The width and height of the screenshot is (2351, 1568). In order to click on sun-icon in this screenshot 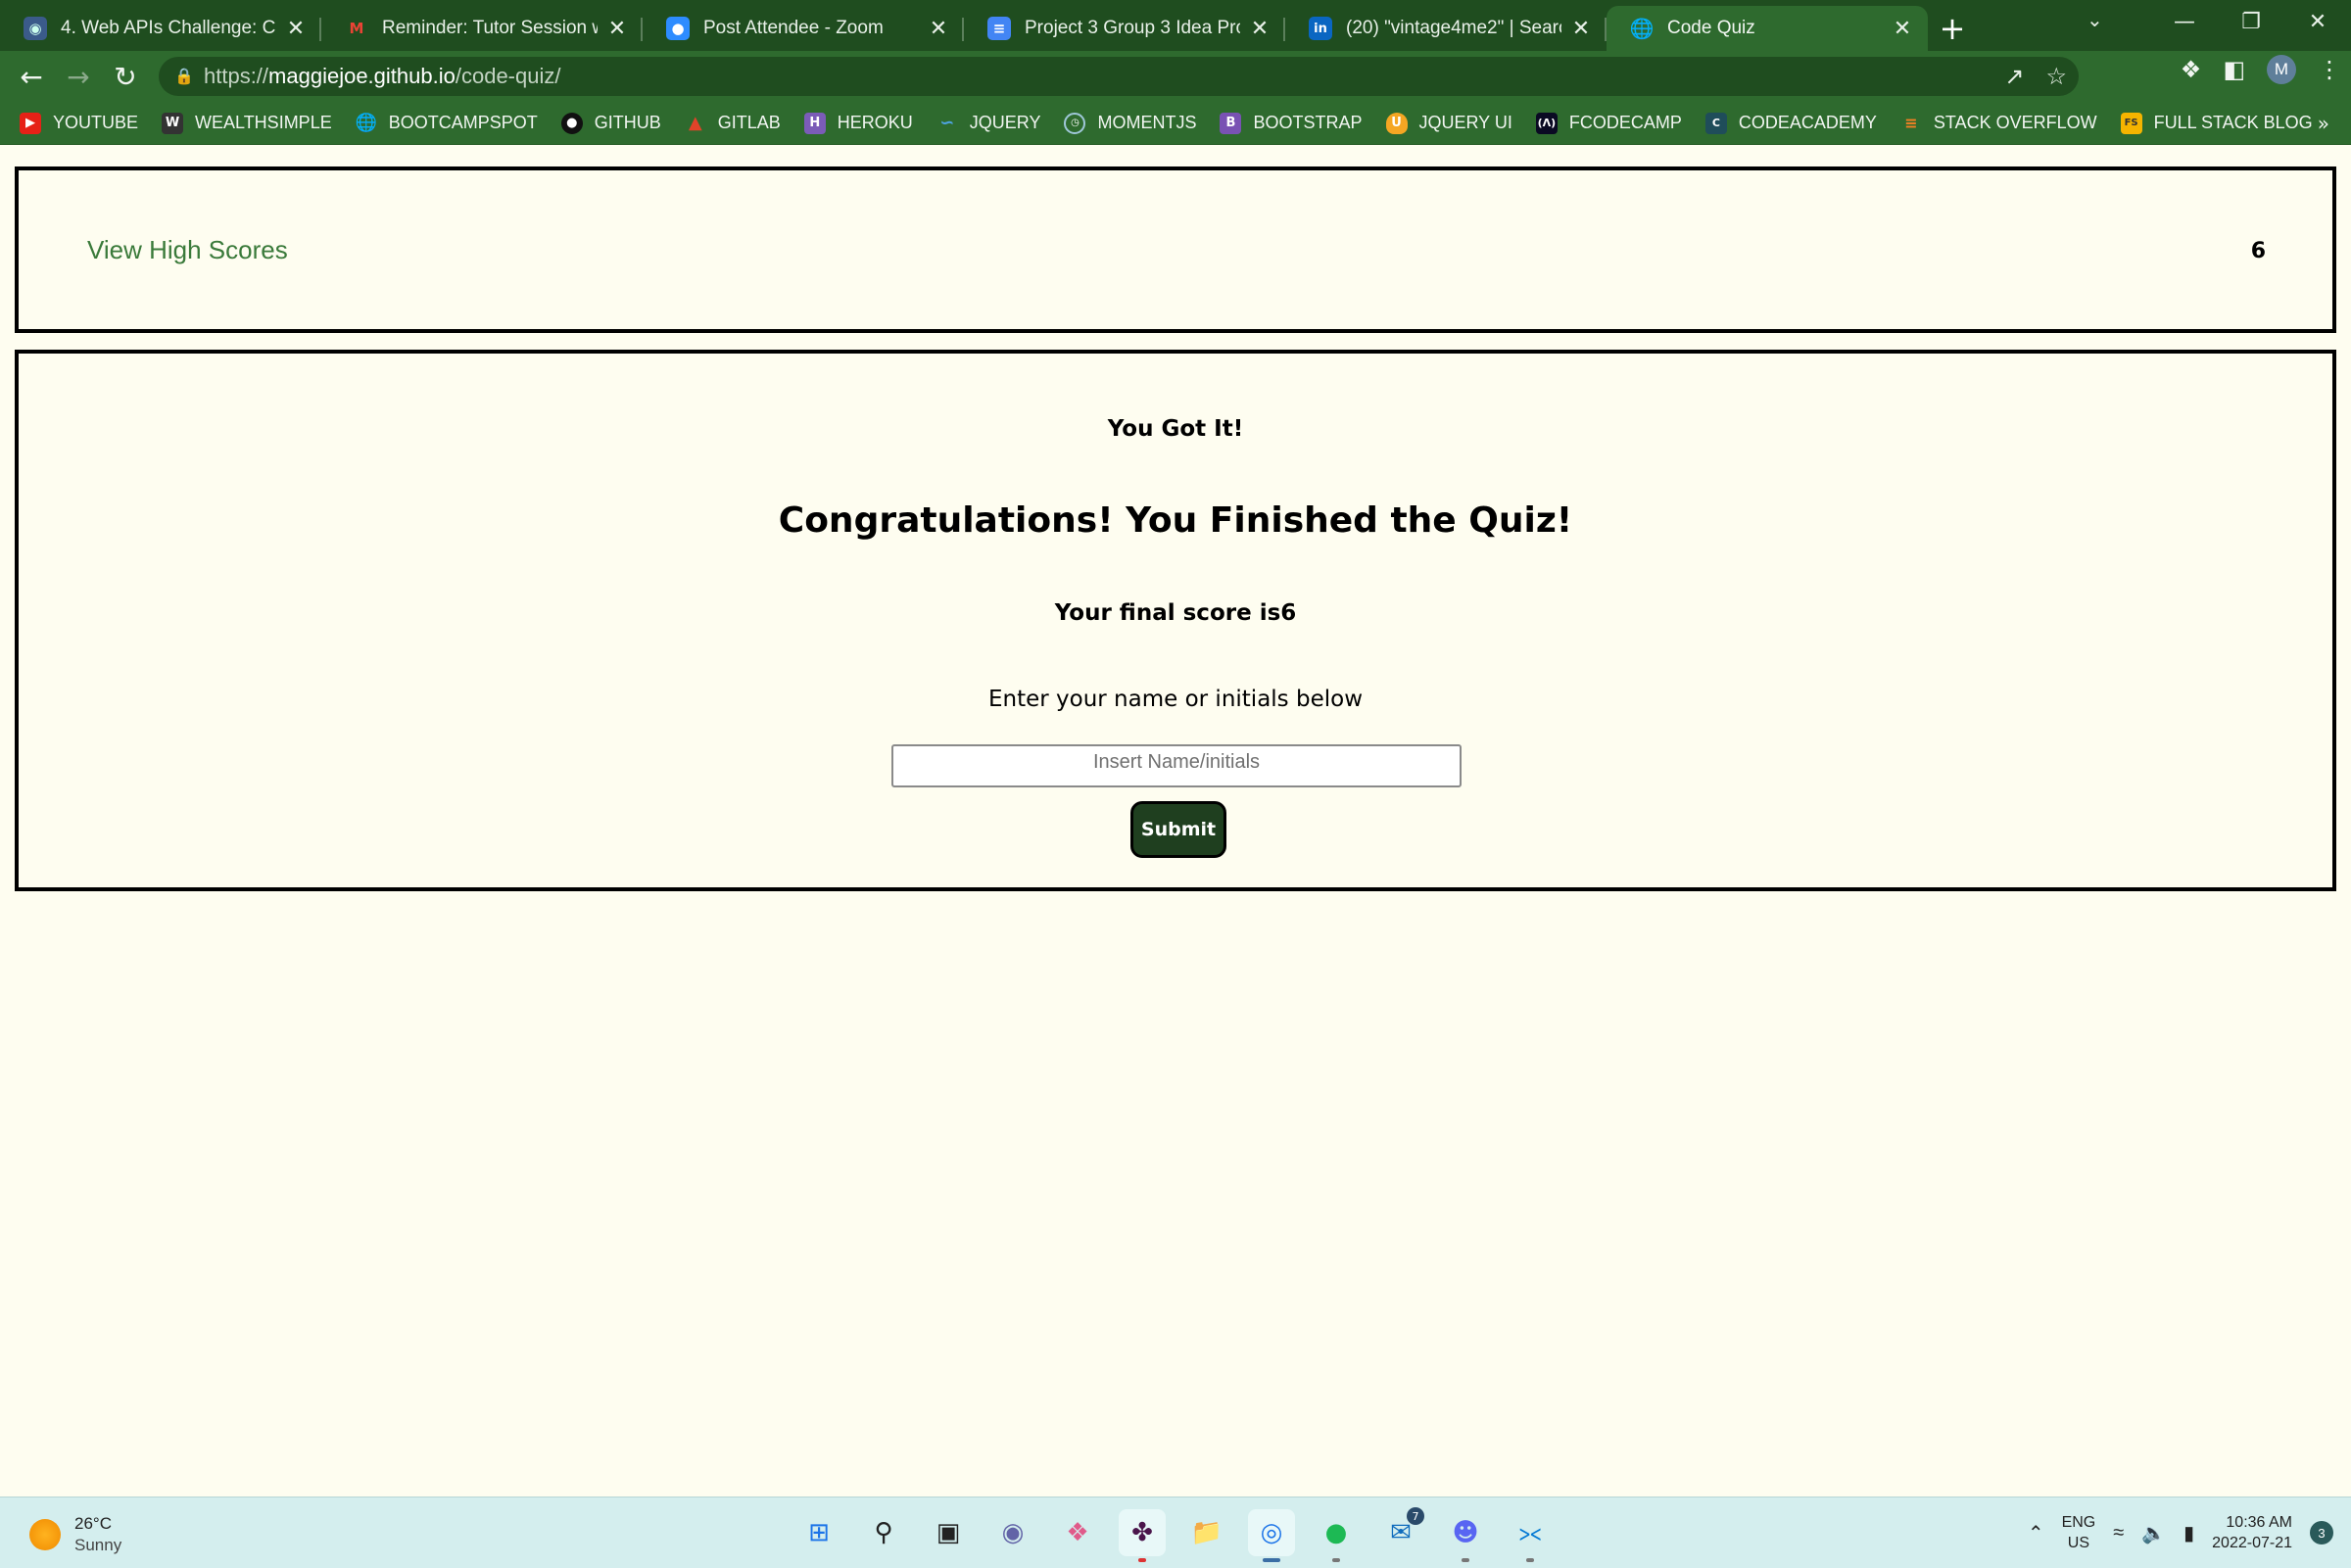, I will do `click(45, 1534)`.